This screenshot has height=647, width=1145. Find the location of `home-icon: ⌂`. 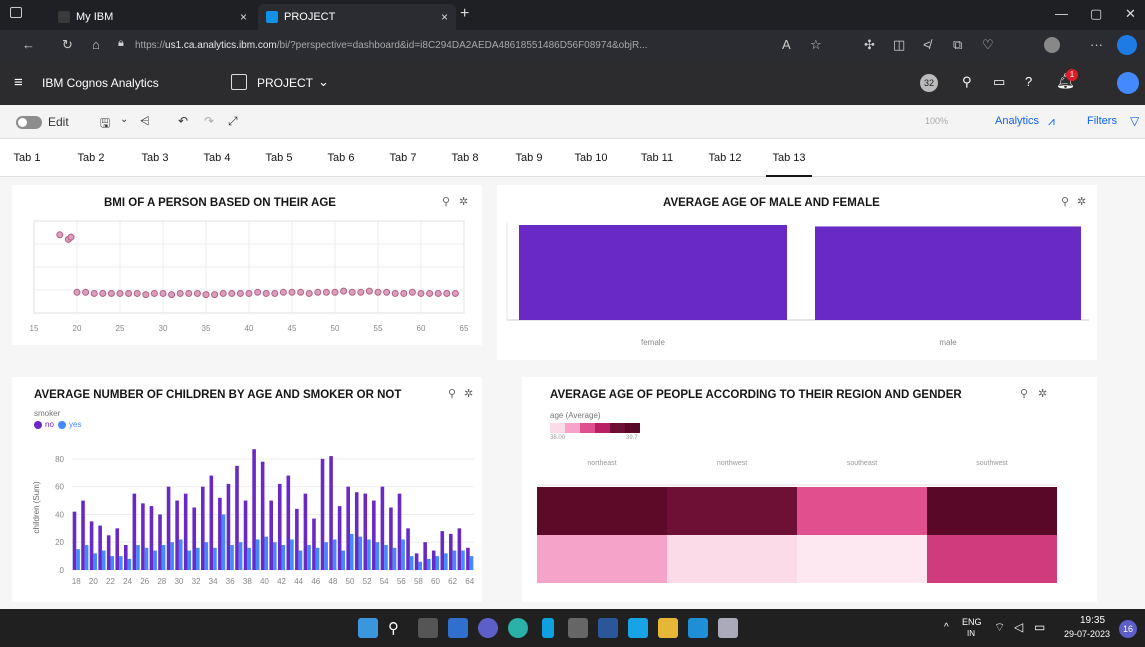

home-icon: ⌂ is located at coordinates (96, 44).